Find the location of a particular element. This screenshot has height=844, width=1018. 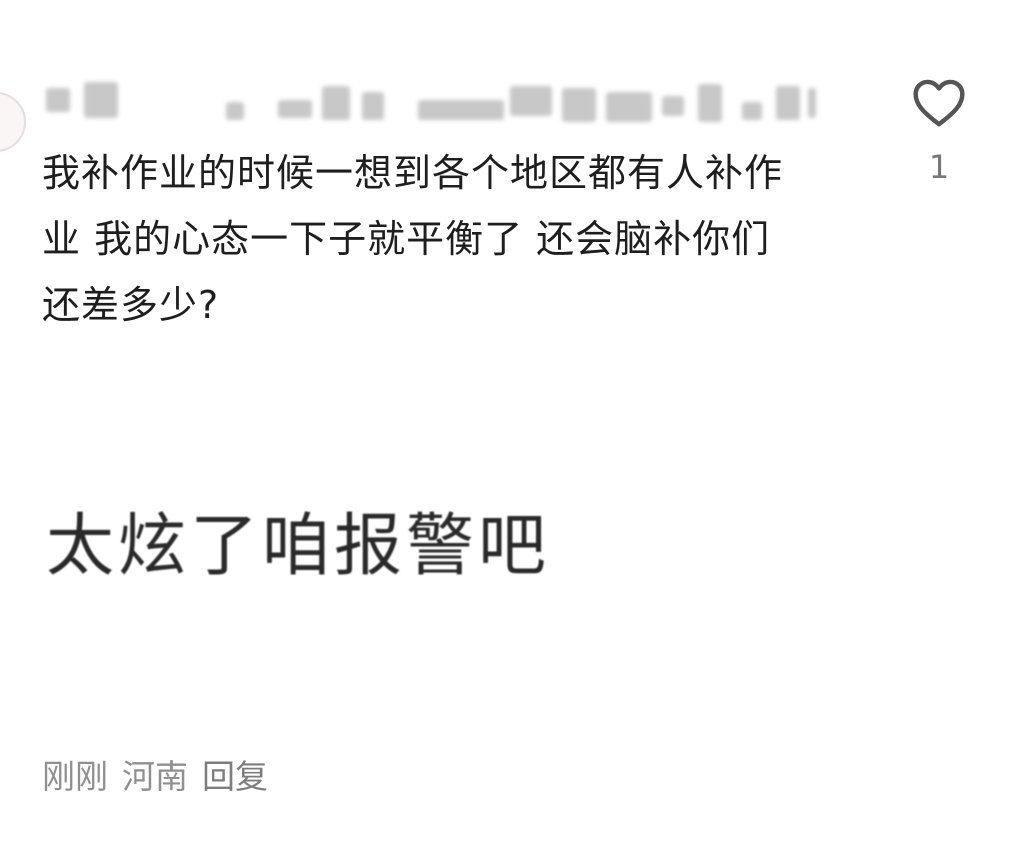

like-count: 1 is located at coordinates (939, 167).